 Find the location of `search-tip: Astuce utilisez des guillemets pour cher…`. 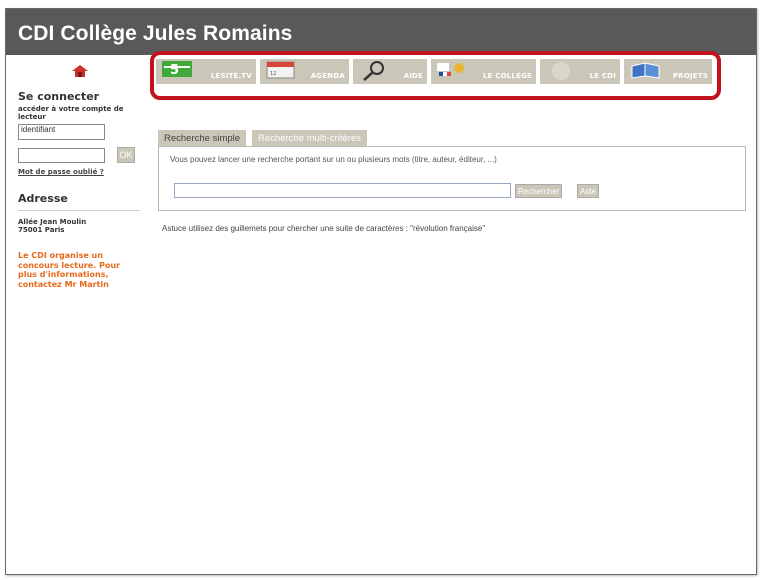

search-tip: Astuce utilisez des guillemets pour cher… is located at coordinates (324, 228).